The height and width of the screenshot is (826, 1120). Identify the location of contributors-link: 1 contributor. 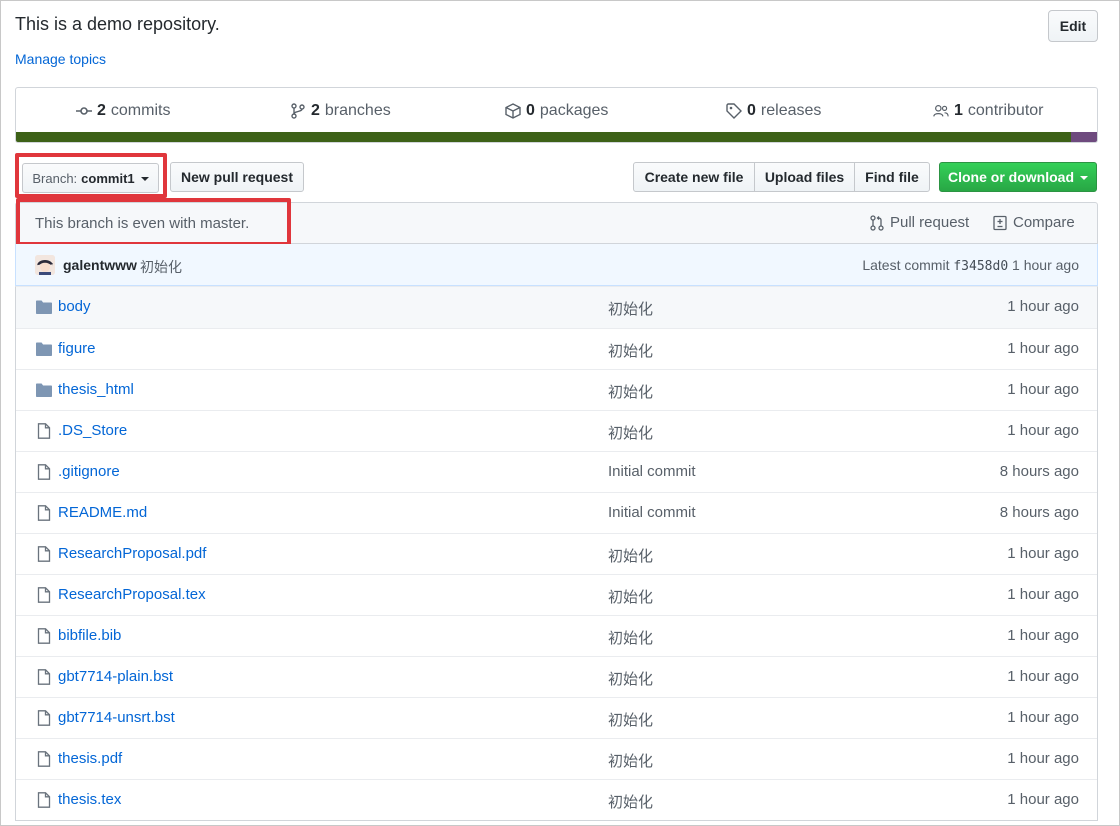
(988, 111).